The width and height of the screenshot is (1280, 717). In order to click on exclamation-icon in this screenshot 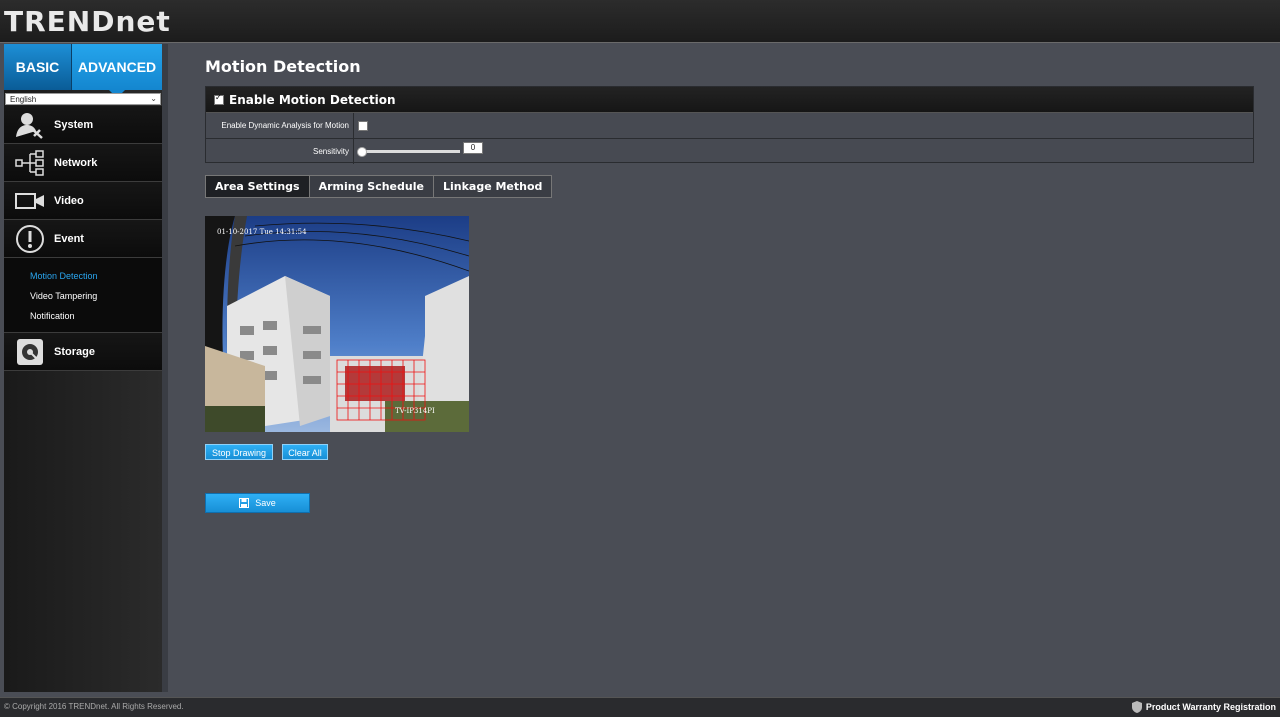, I will do `click(30, 239)`.